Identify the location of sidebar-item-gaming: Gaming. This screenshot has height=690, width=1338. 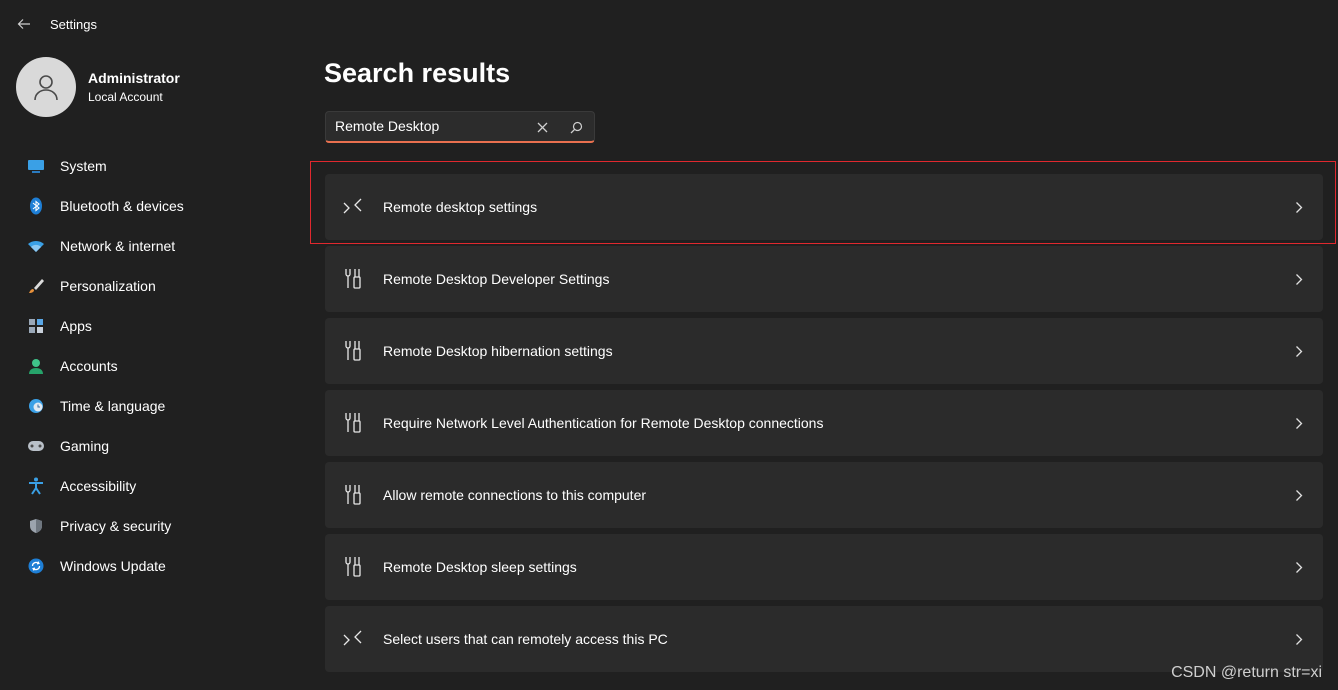
(158, 446).